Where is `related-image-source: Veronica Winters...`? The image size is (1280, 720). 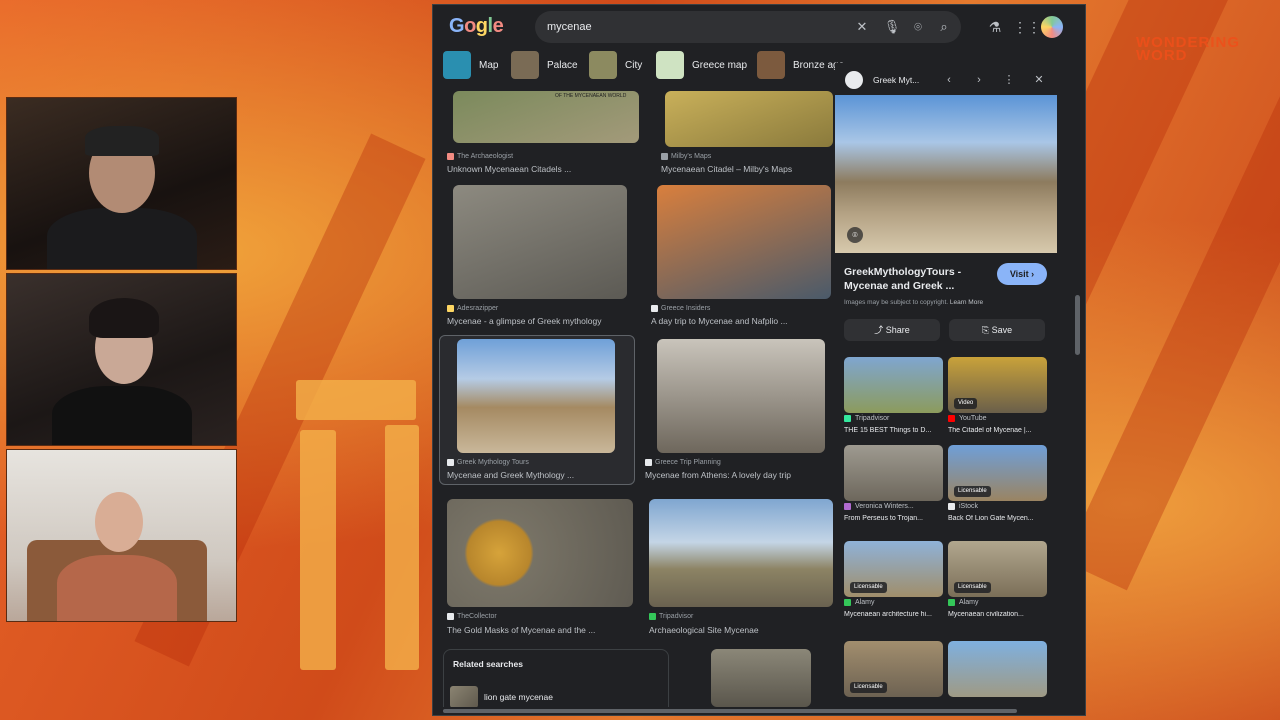 related-image-source: Veronica Winters... is located at coordinates (879, 506).